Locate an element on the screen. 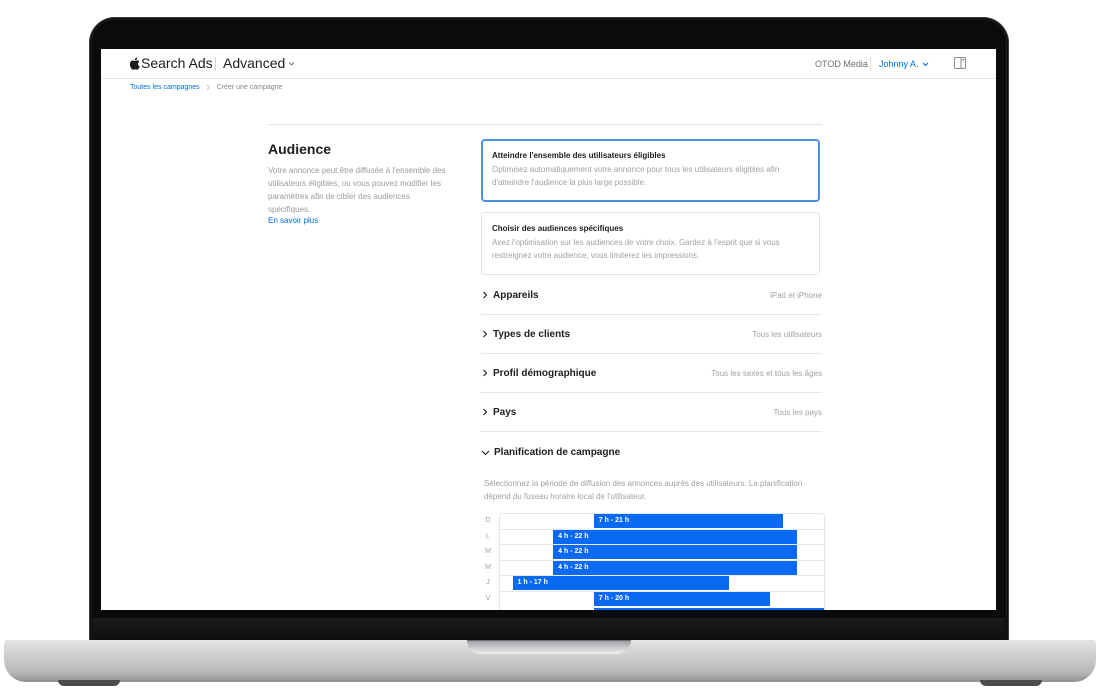 The image size is (1100, 700). section-value: Tous les sexes et tous les âges is located at coordinates (766, 373).